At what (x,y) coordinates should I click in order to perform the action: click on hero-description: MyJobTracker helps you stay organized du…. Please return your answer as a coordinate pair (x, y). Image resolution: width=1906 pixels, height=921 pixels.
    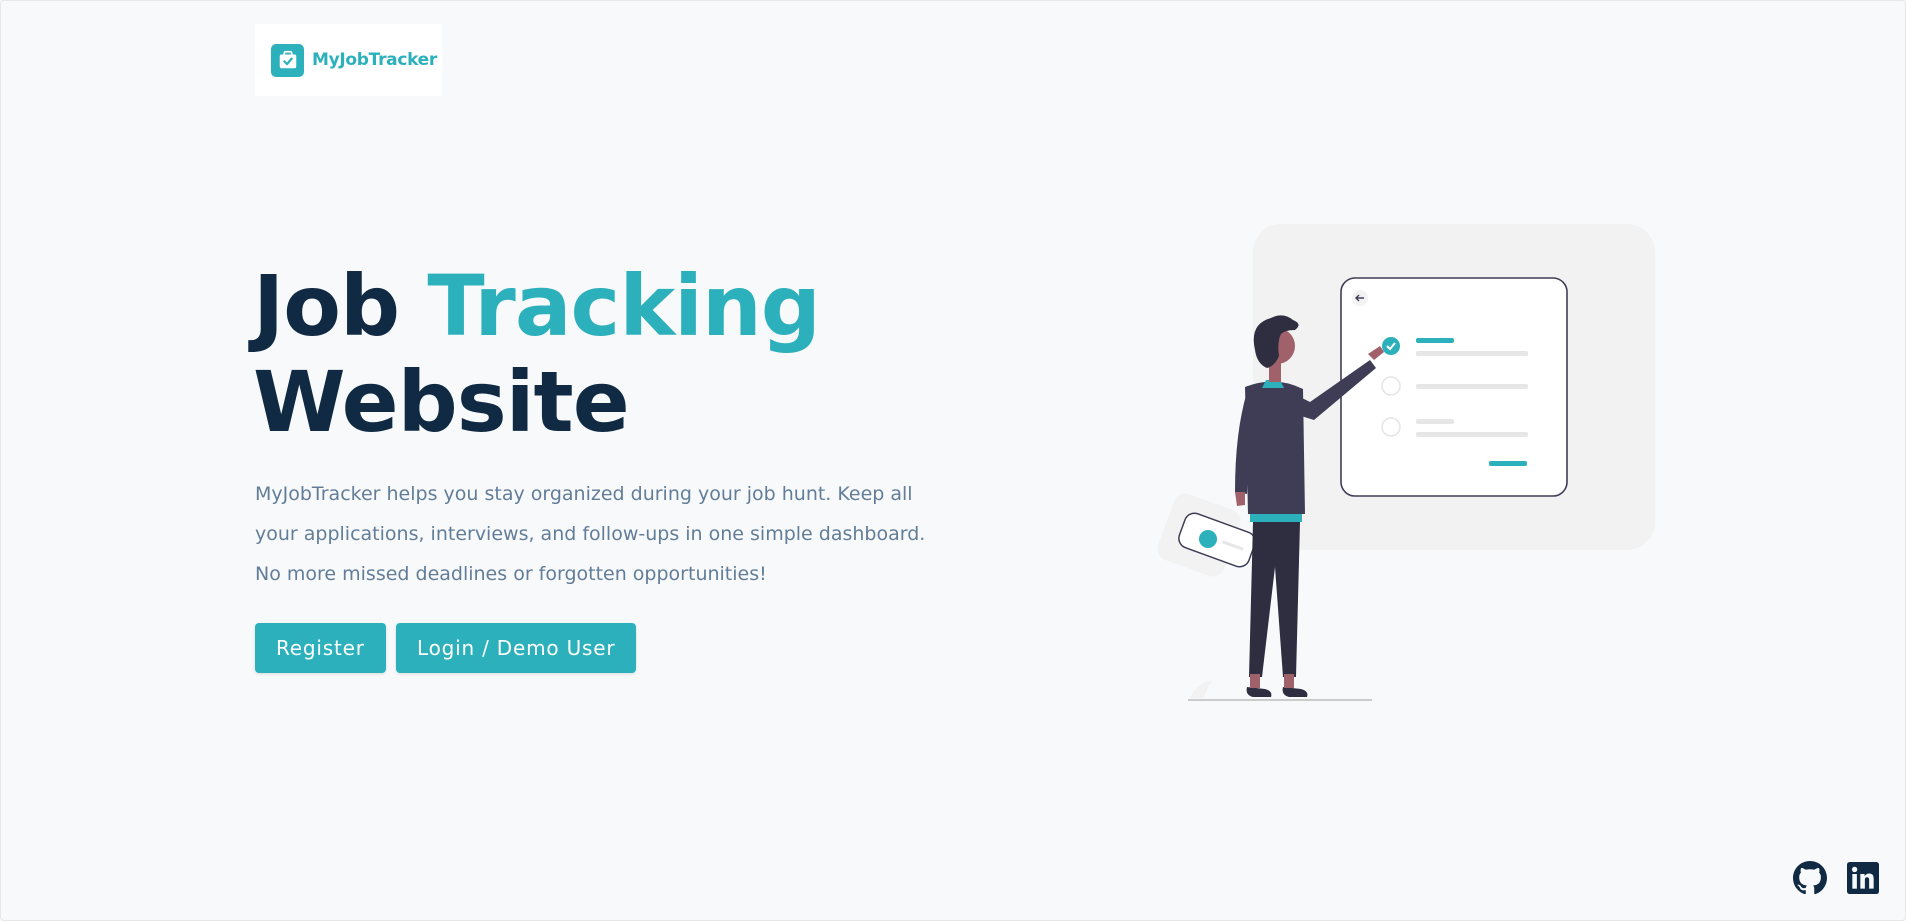
    Looking at the image, I should click on (590, 534).